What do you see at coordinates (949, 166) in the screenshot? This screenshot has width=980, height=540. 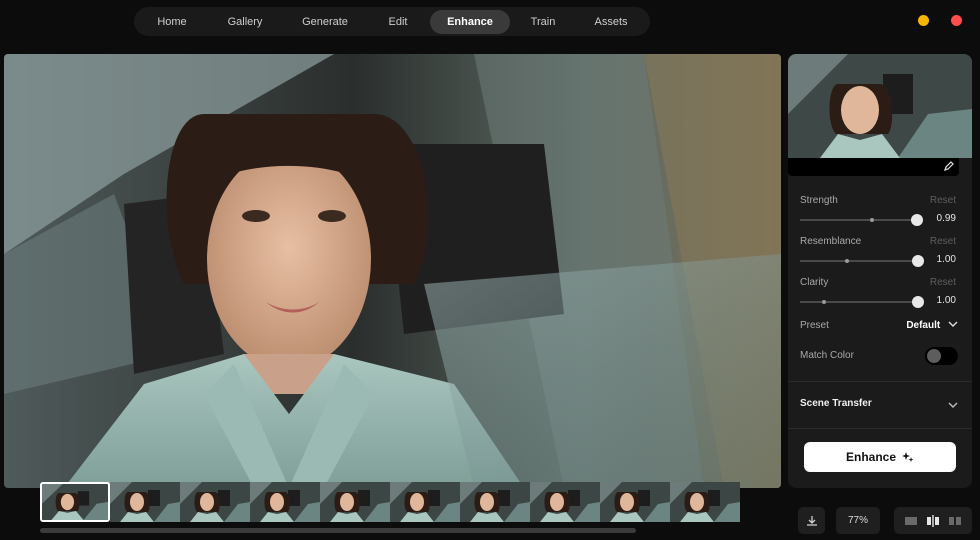 I see `pencil-icon` at bounding box center [949, 166].